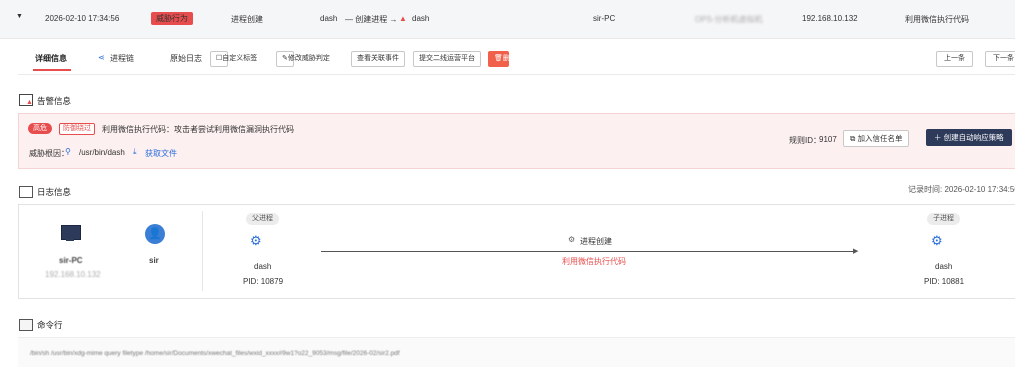  Describe the element at coordinates (943, 219) in the screenshot. I see `child-tag: 子进程` at that location.